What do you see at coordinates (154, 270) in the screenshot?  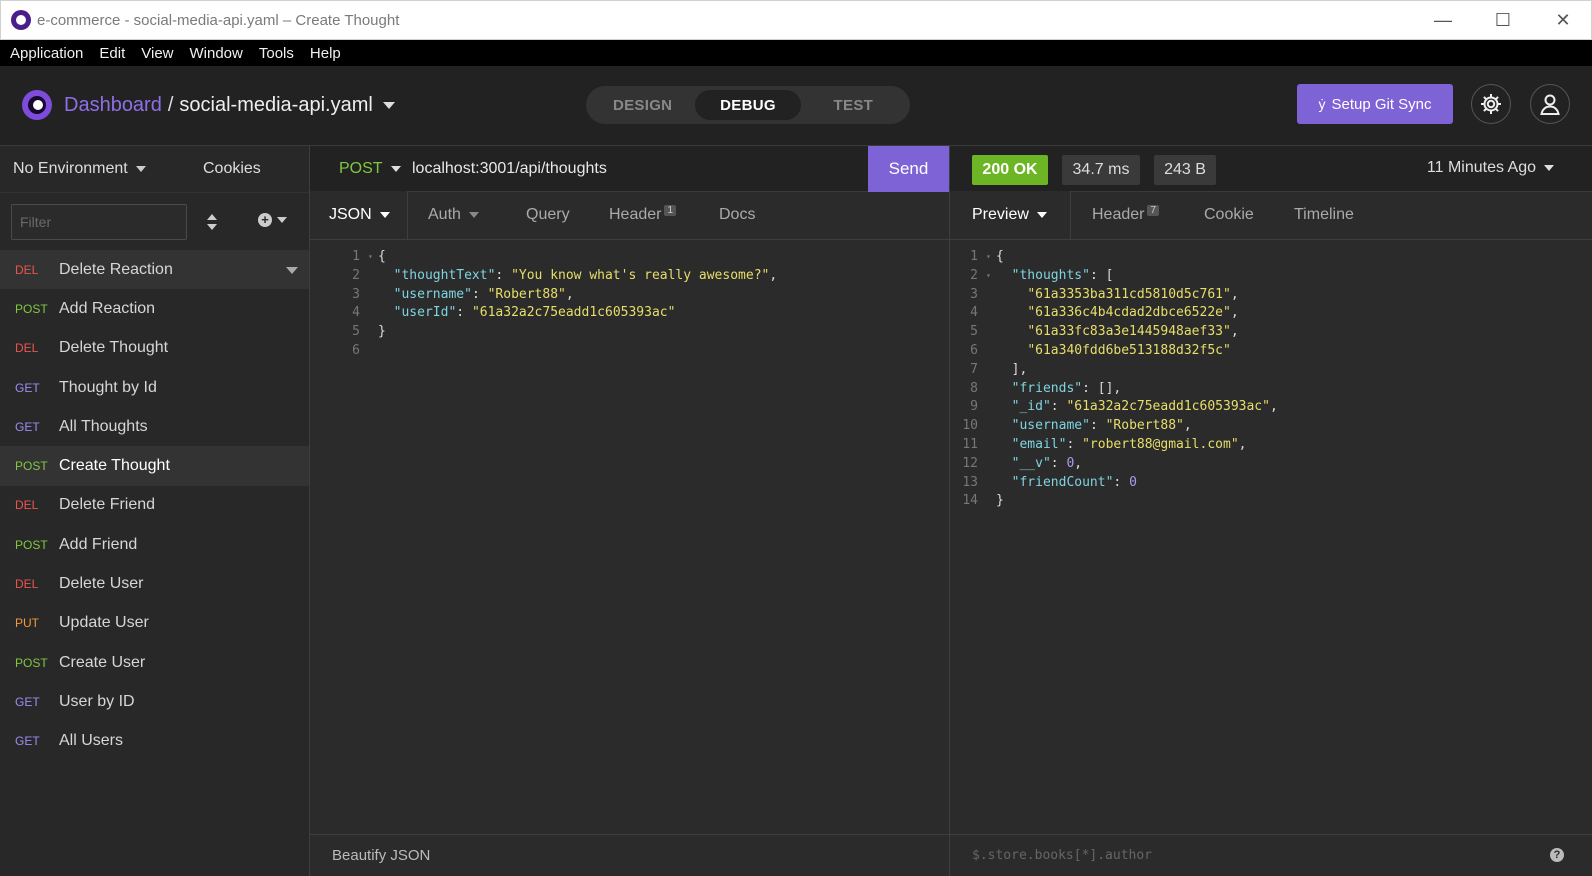 I see `sidebar-request-item: DEL Delete Reaction` at bounding box center [154, 270].